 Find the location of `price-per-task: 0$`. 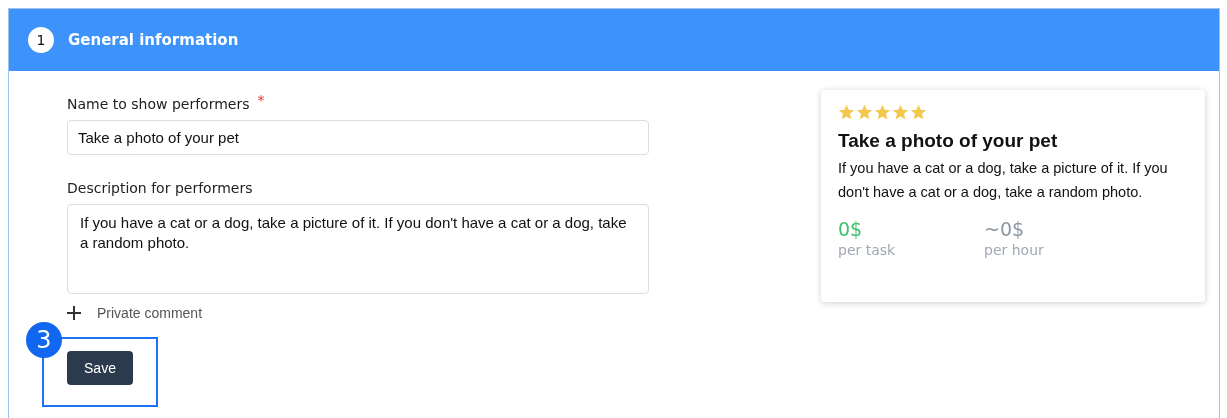

price-per-task: 0$ is located at coordinates (851, 229).